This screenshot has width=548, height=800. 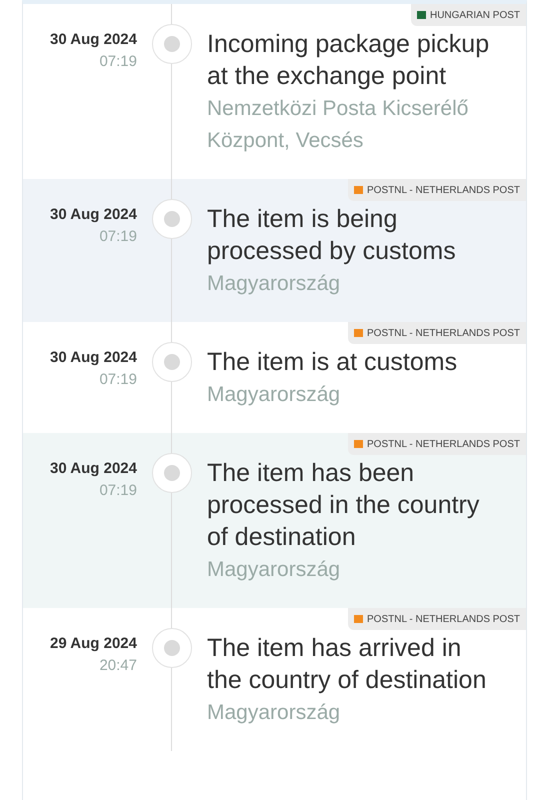 What do you see at coordinates (118, 666) in the screenshot?
I see `event-time: 20:47` at bounding box center [118, 666].